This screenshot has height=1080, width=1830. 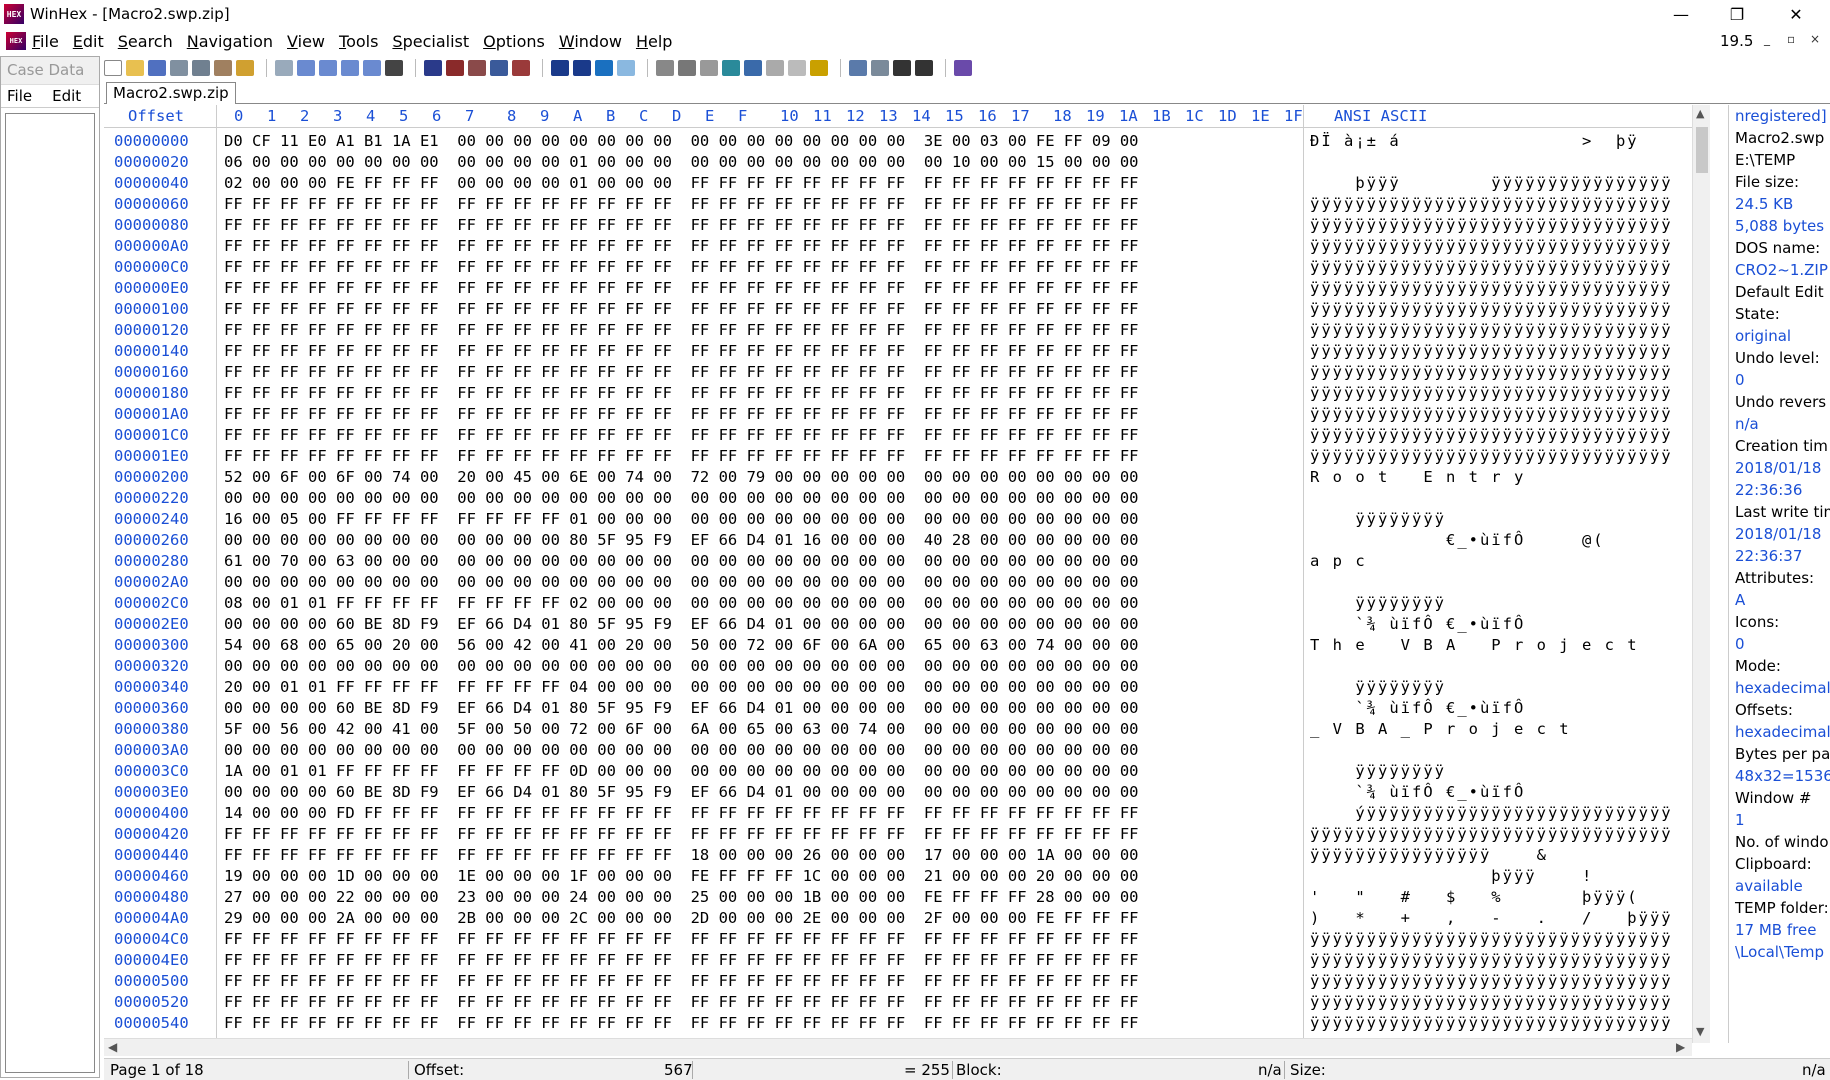 What do you see at coordinates (560, 68) in the screenshot?
I see `goto-offset-icon` at bounding box center [560, 68].